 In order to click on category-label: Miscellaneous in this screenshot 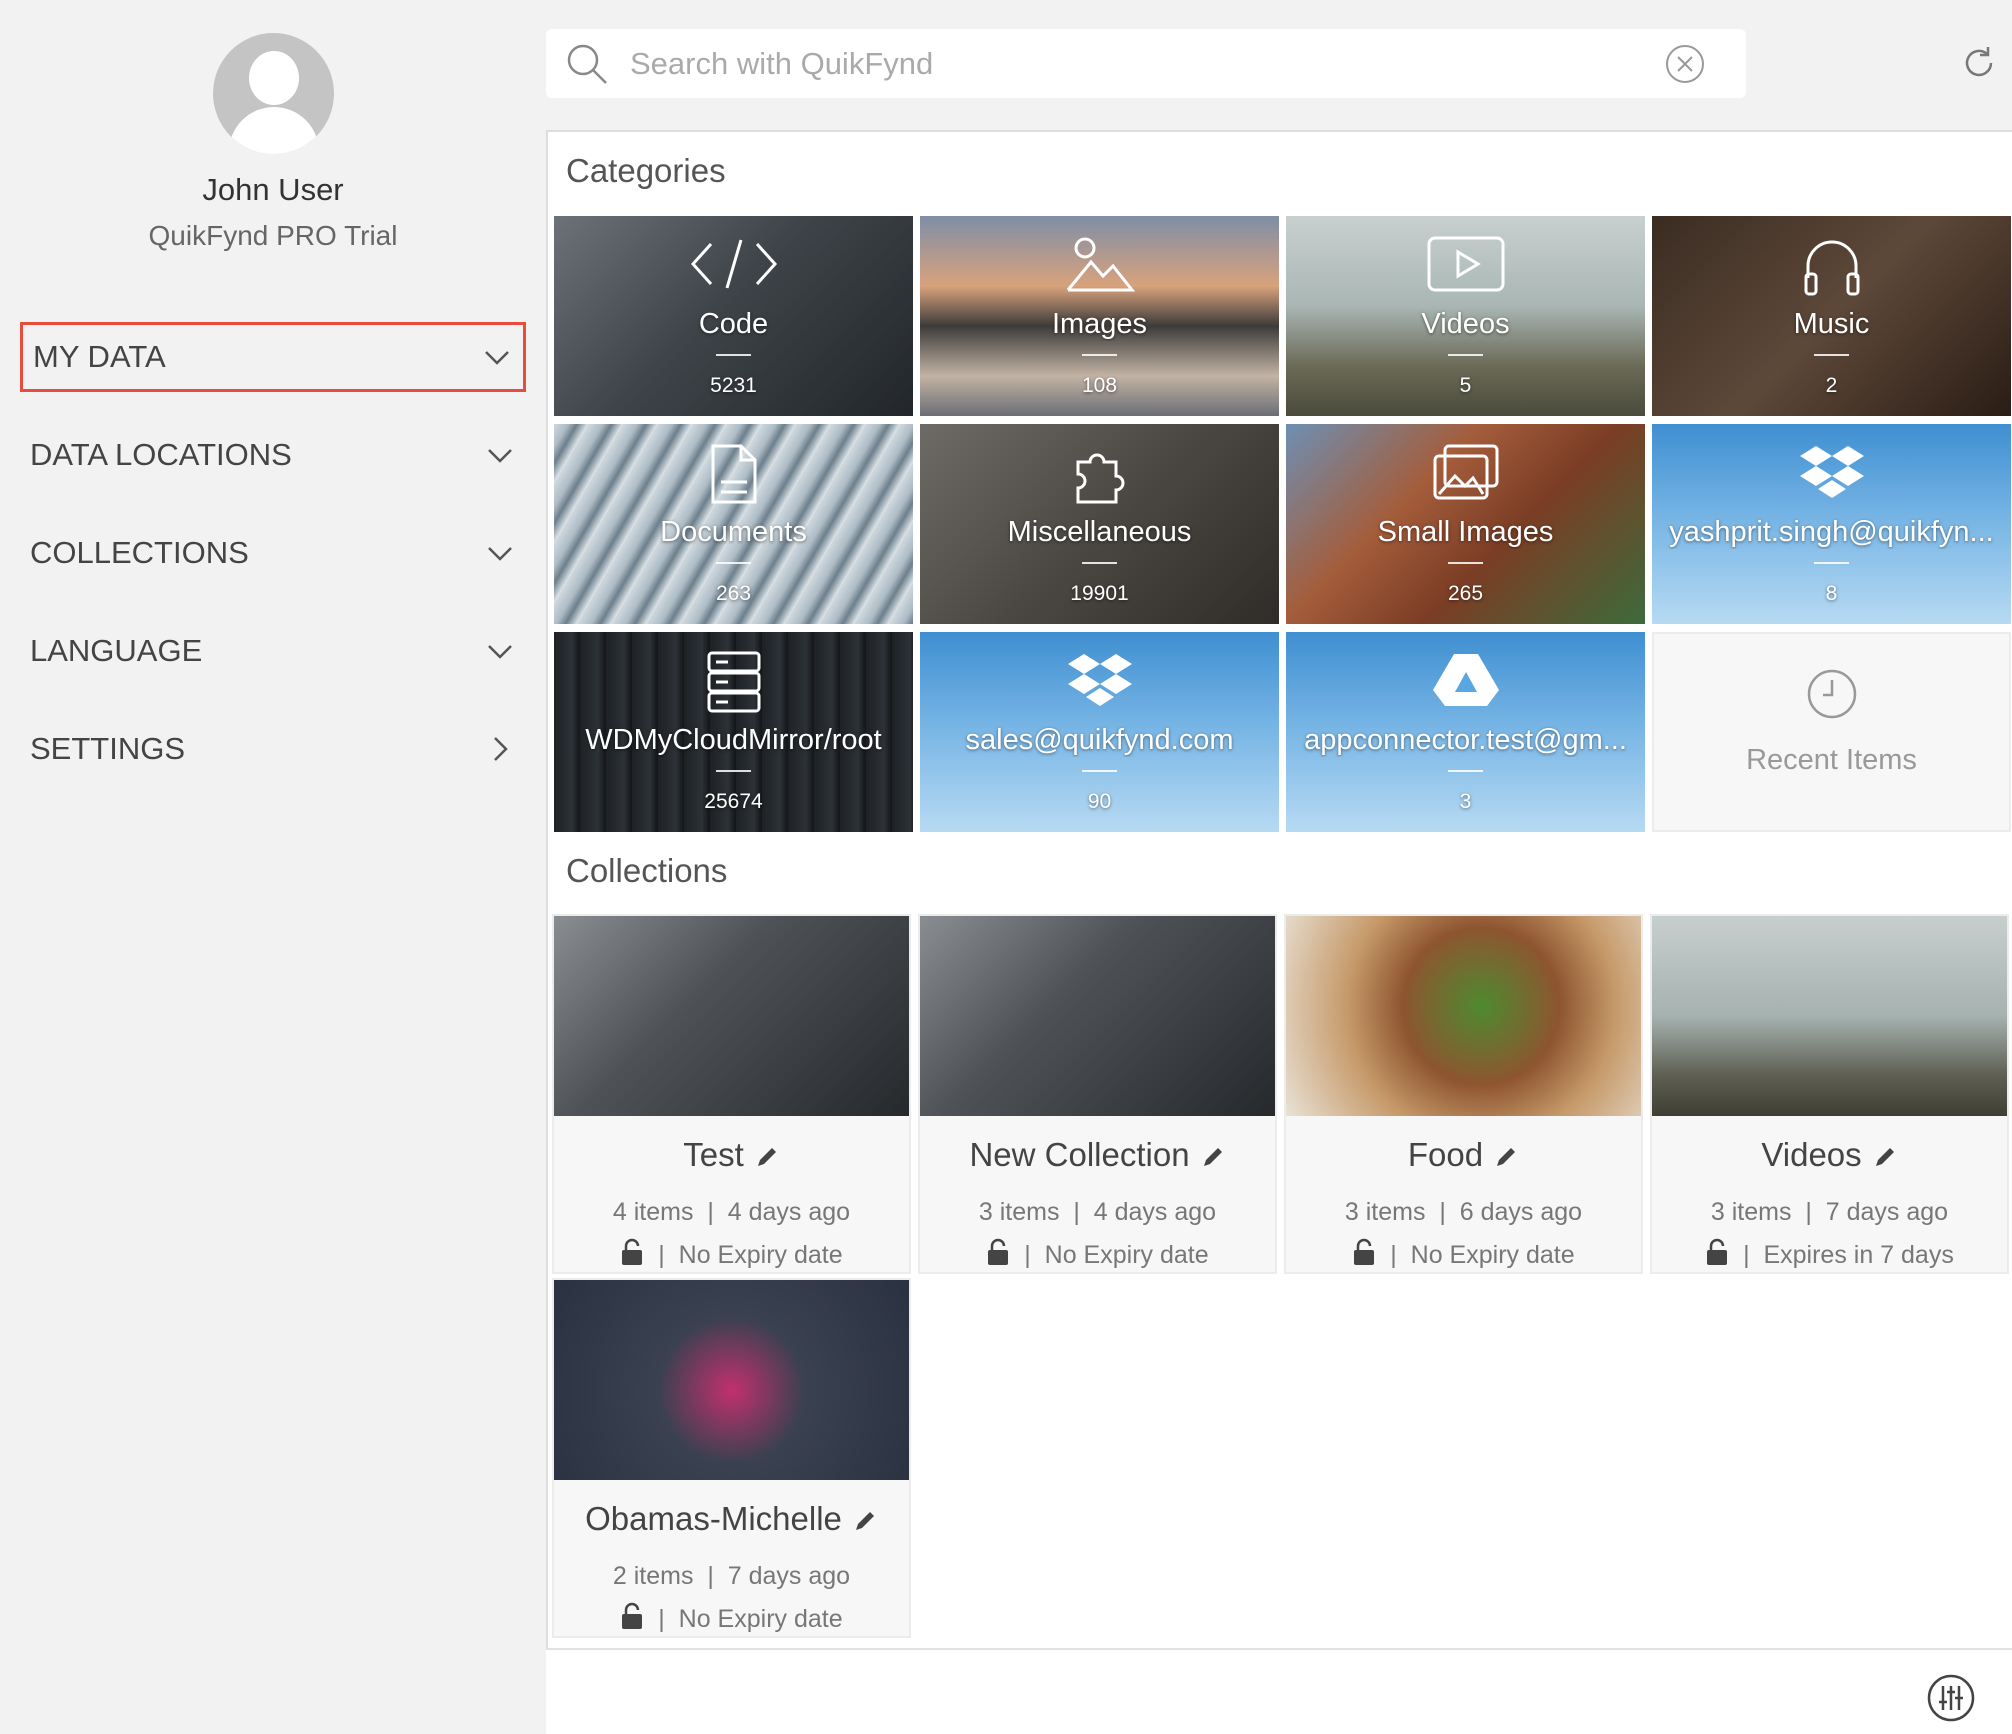, I will do `click(1099, 532)`.